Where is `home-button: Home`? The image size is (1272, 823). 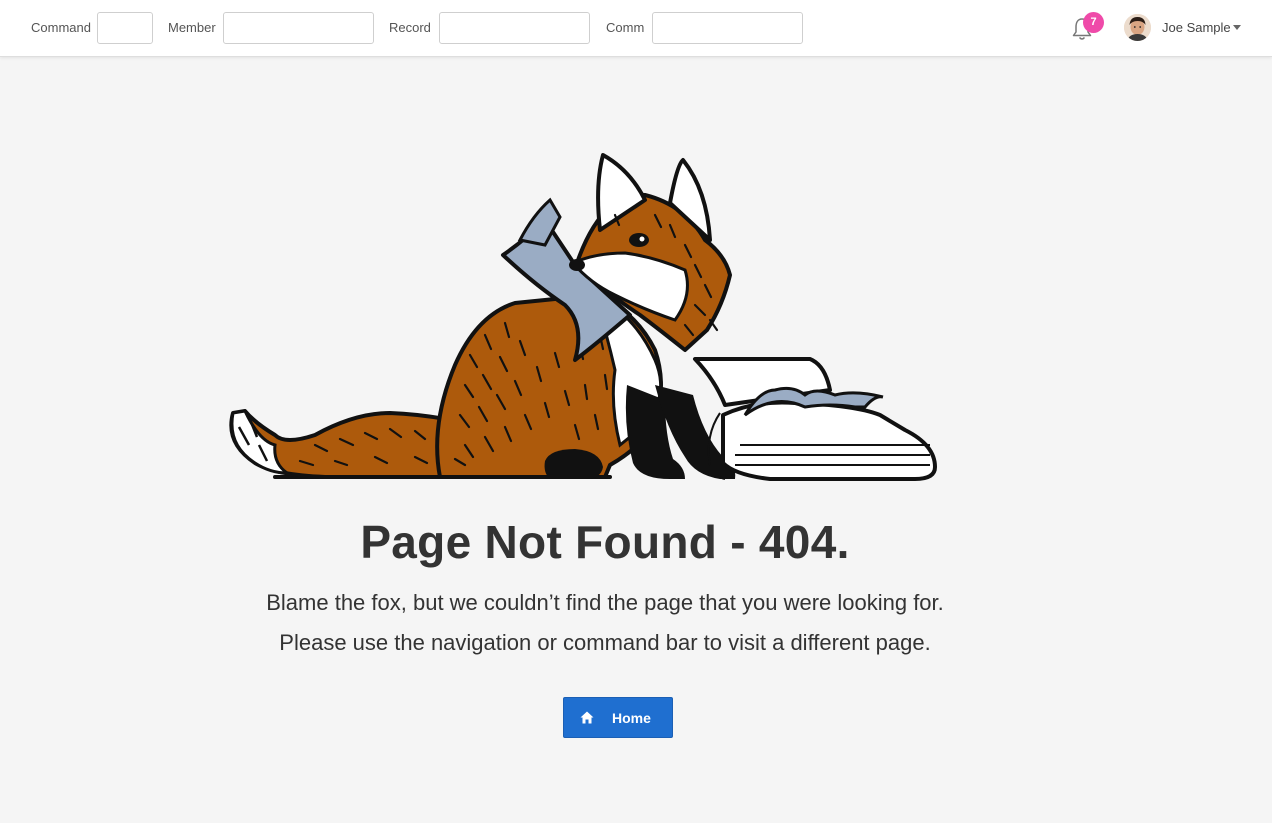 home-button: Home is located at coordinates (618, 717).